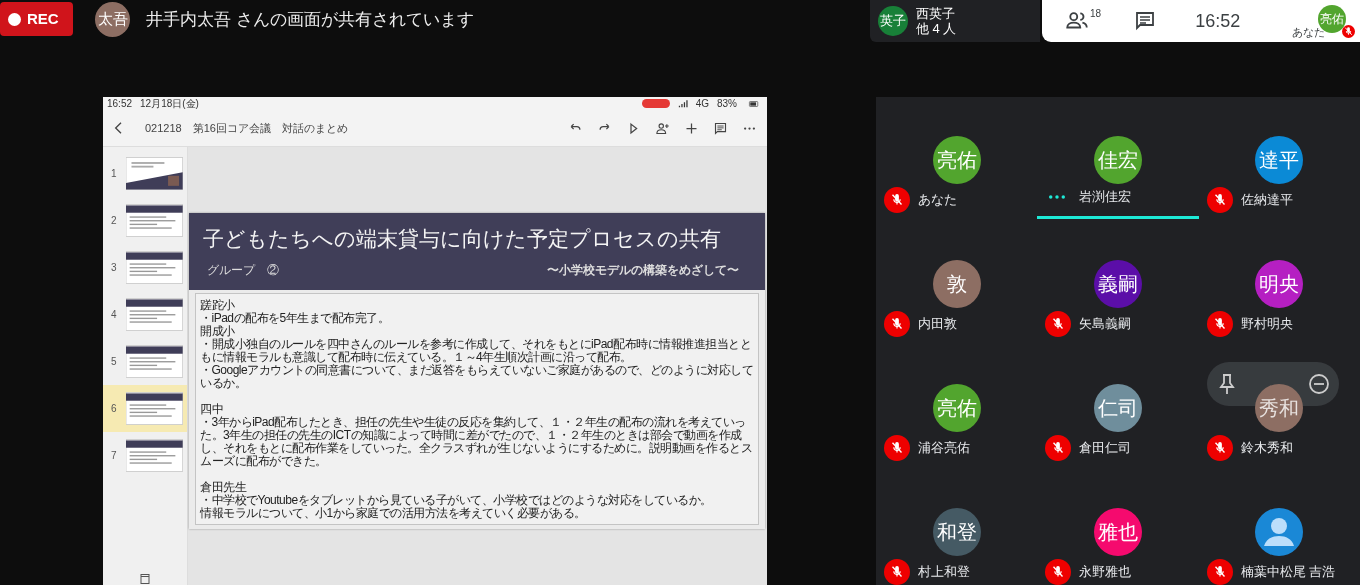 Image resolution: width=1360 pixels, height=585 pixels. What do you see at coordinates (310, 20) in the screenshot?
I see `sharing-message: 井手内太吾 さんの画面が共有されています` at bounding box center [310, 20].